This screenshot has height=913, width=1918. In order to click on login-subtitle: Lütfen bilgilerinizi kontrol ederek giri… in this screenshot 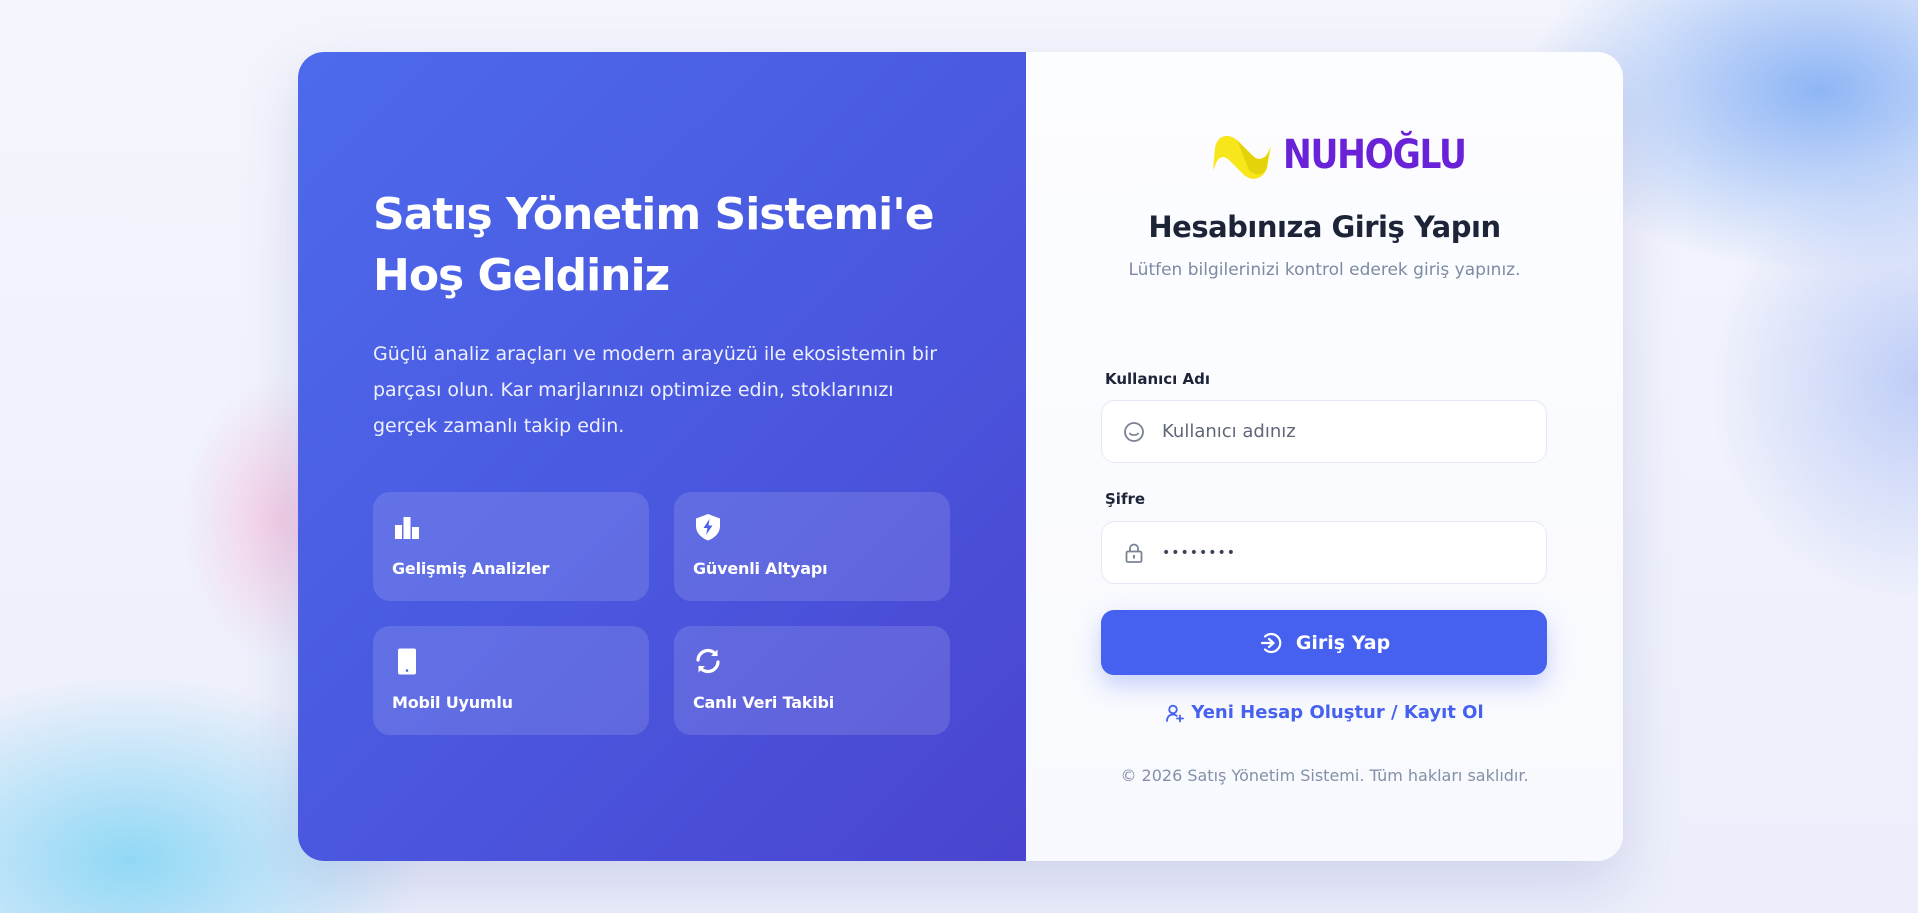, I will do `click(1324, 270)`.